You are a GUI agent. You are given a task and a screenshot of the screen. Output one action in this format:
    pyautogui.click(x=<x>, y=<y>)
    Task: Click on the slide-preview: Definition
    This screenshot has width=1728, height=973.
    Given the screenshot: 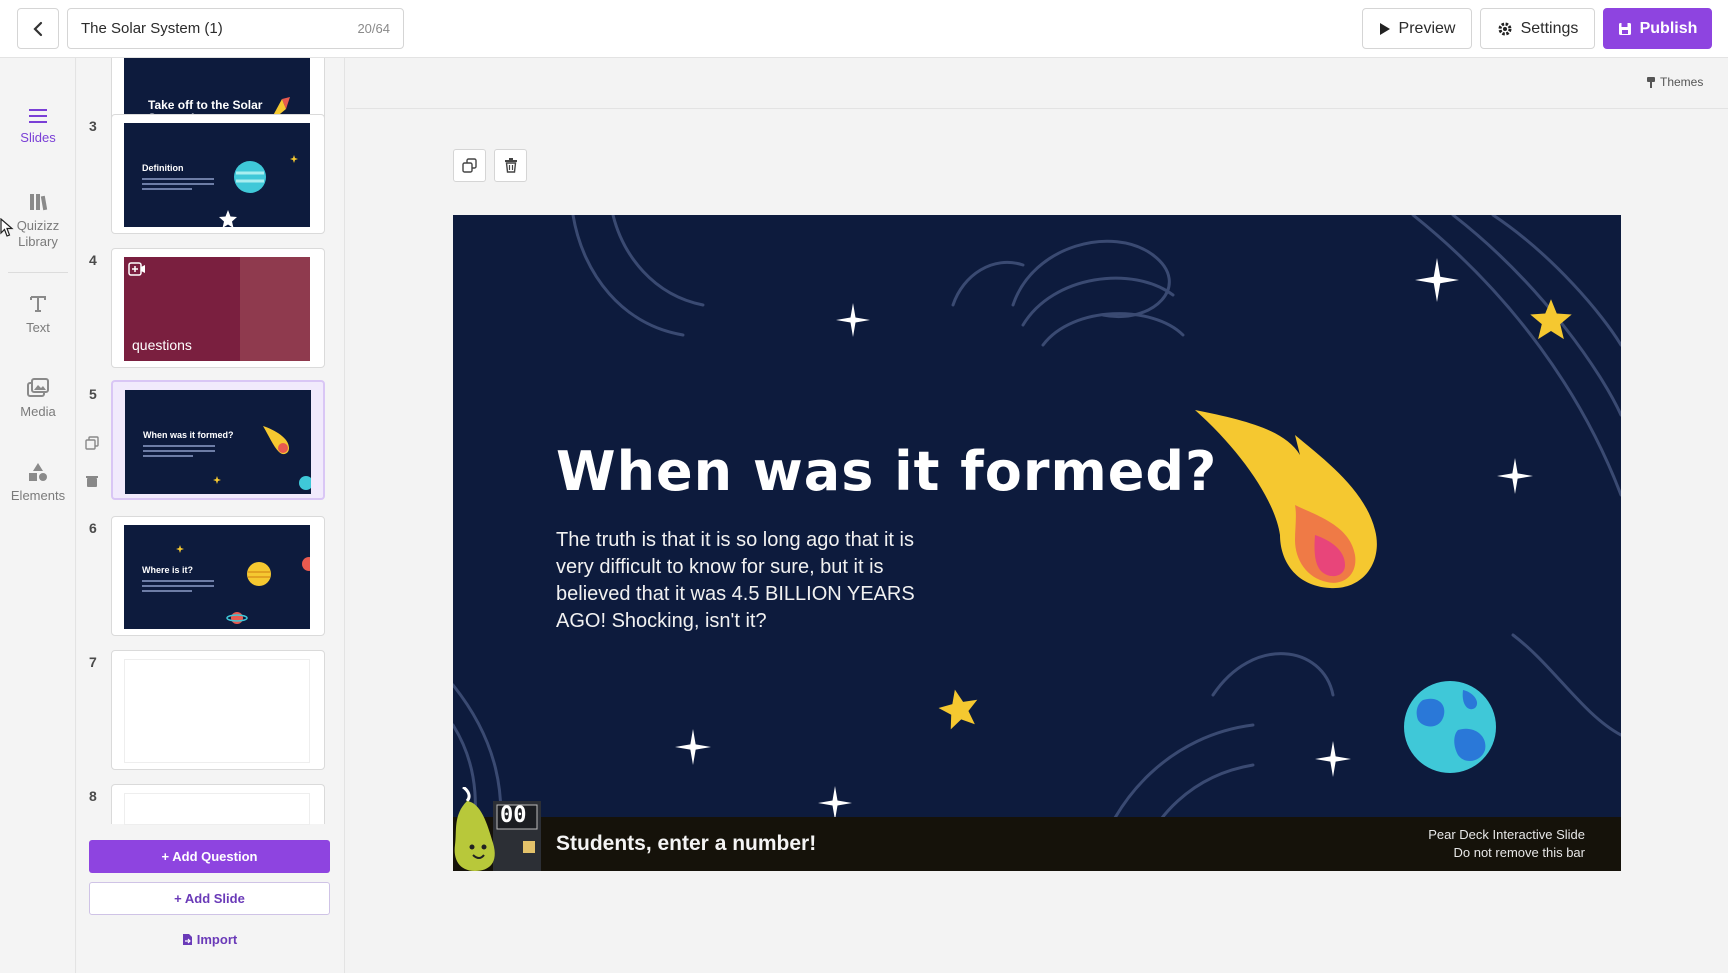 What is the action you would take?
    pyautogui.click(x=217, y=175)
    